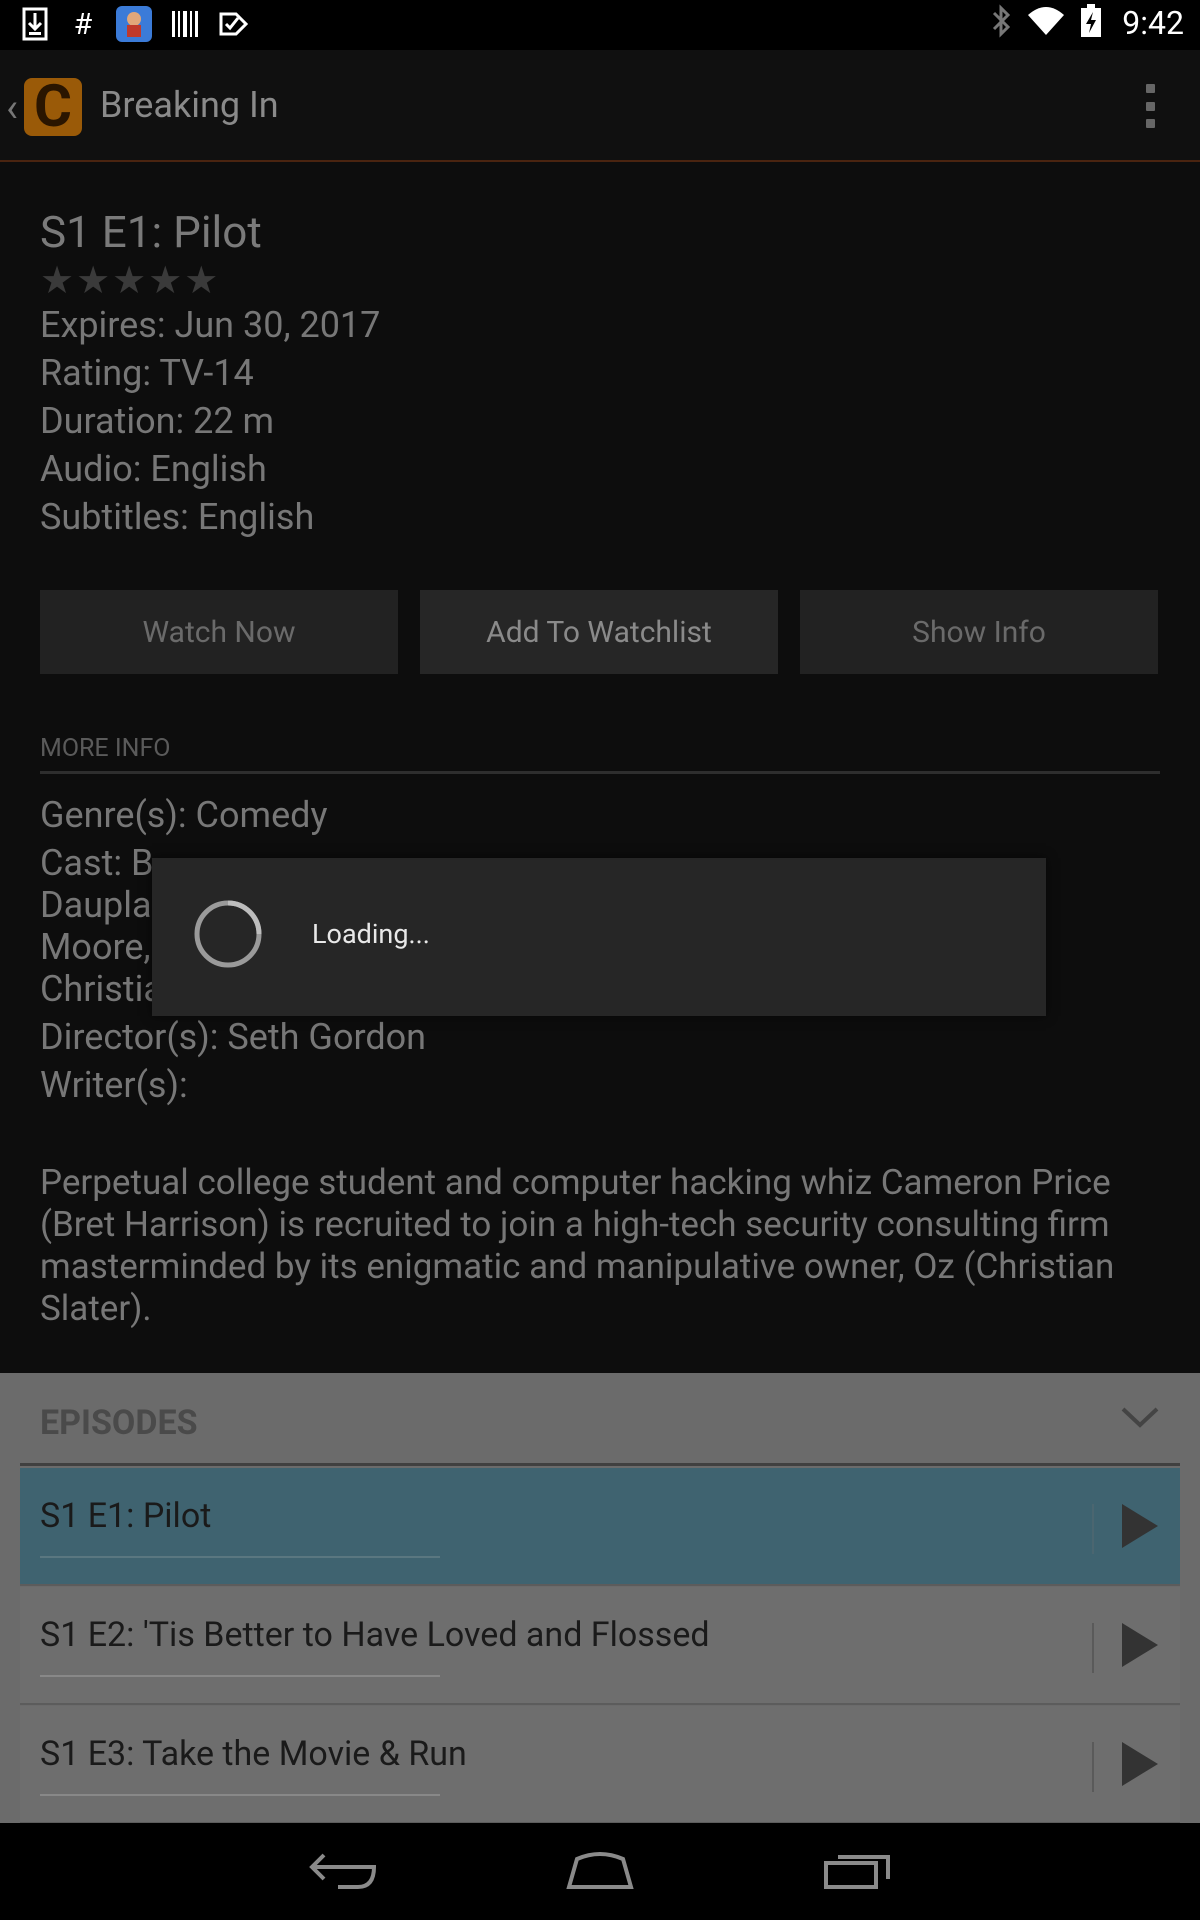  I want to click on page-title: Breaking In, so click(189, 105).